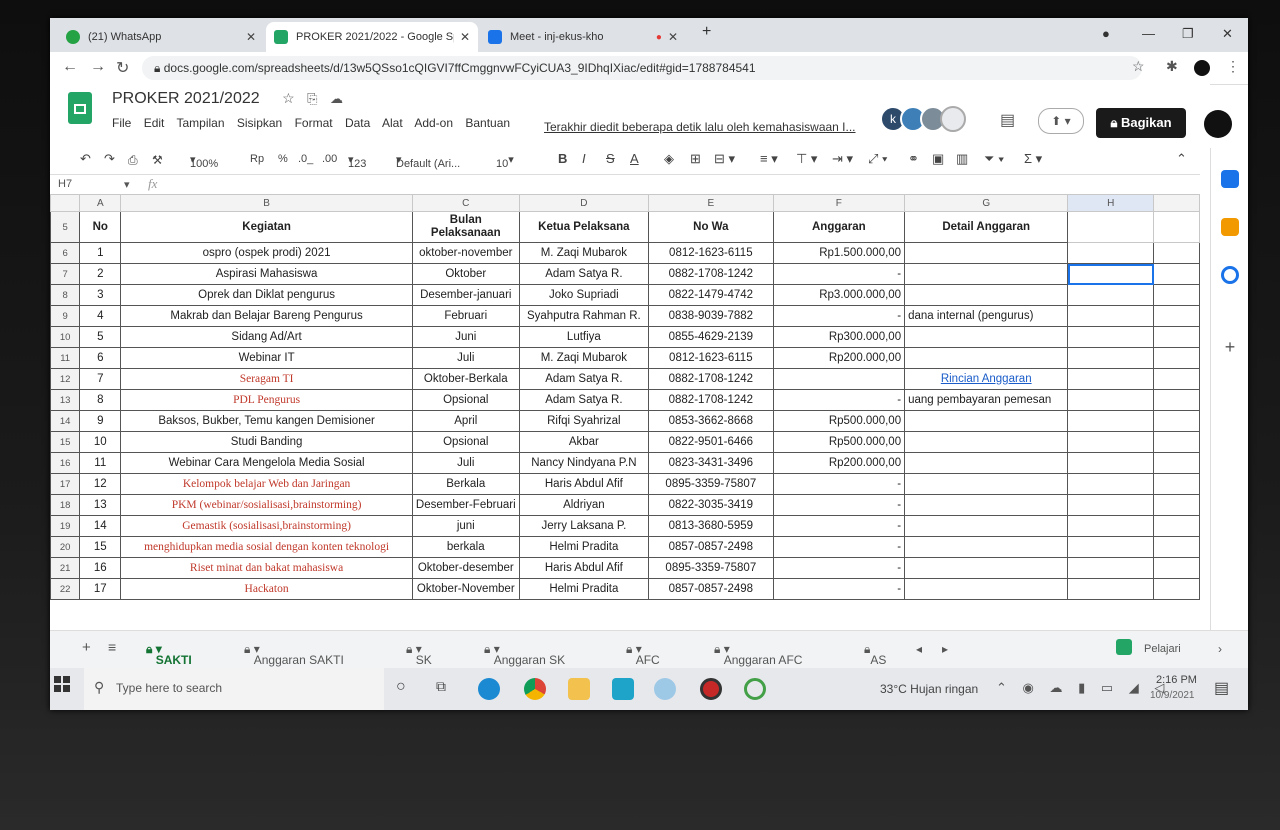 The height and width of the screenshot is (830, 1280). Describe the element at coordinates (65, 568) in the screenshot. I see `row-header: 21` at that location.